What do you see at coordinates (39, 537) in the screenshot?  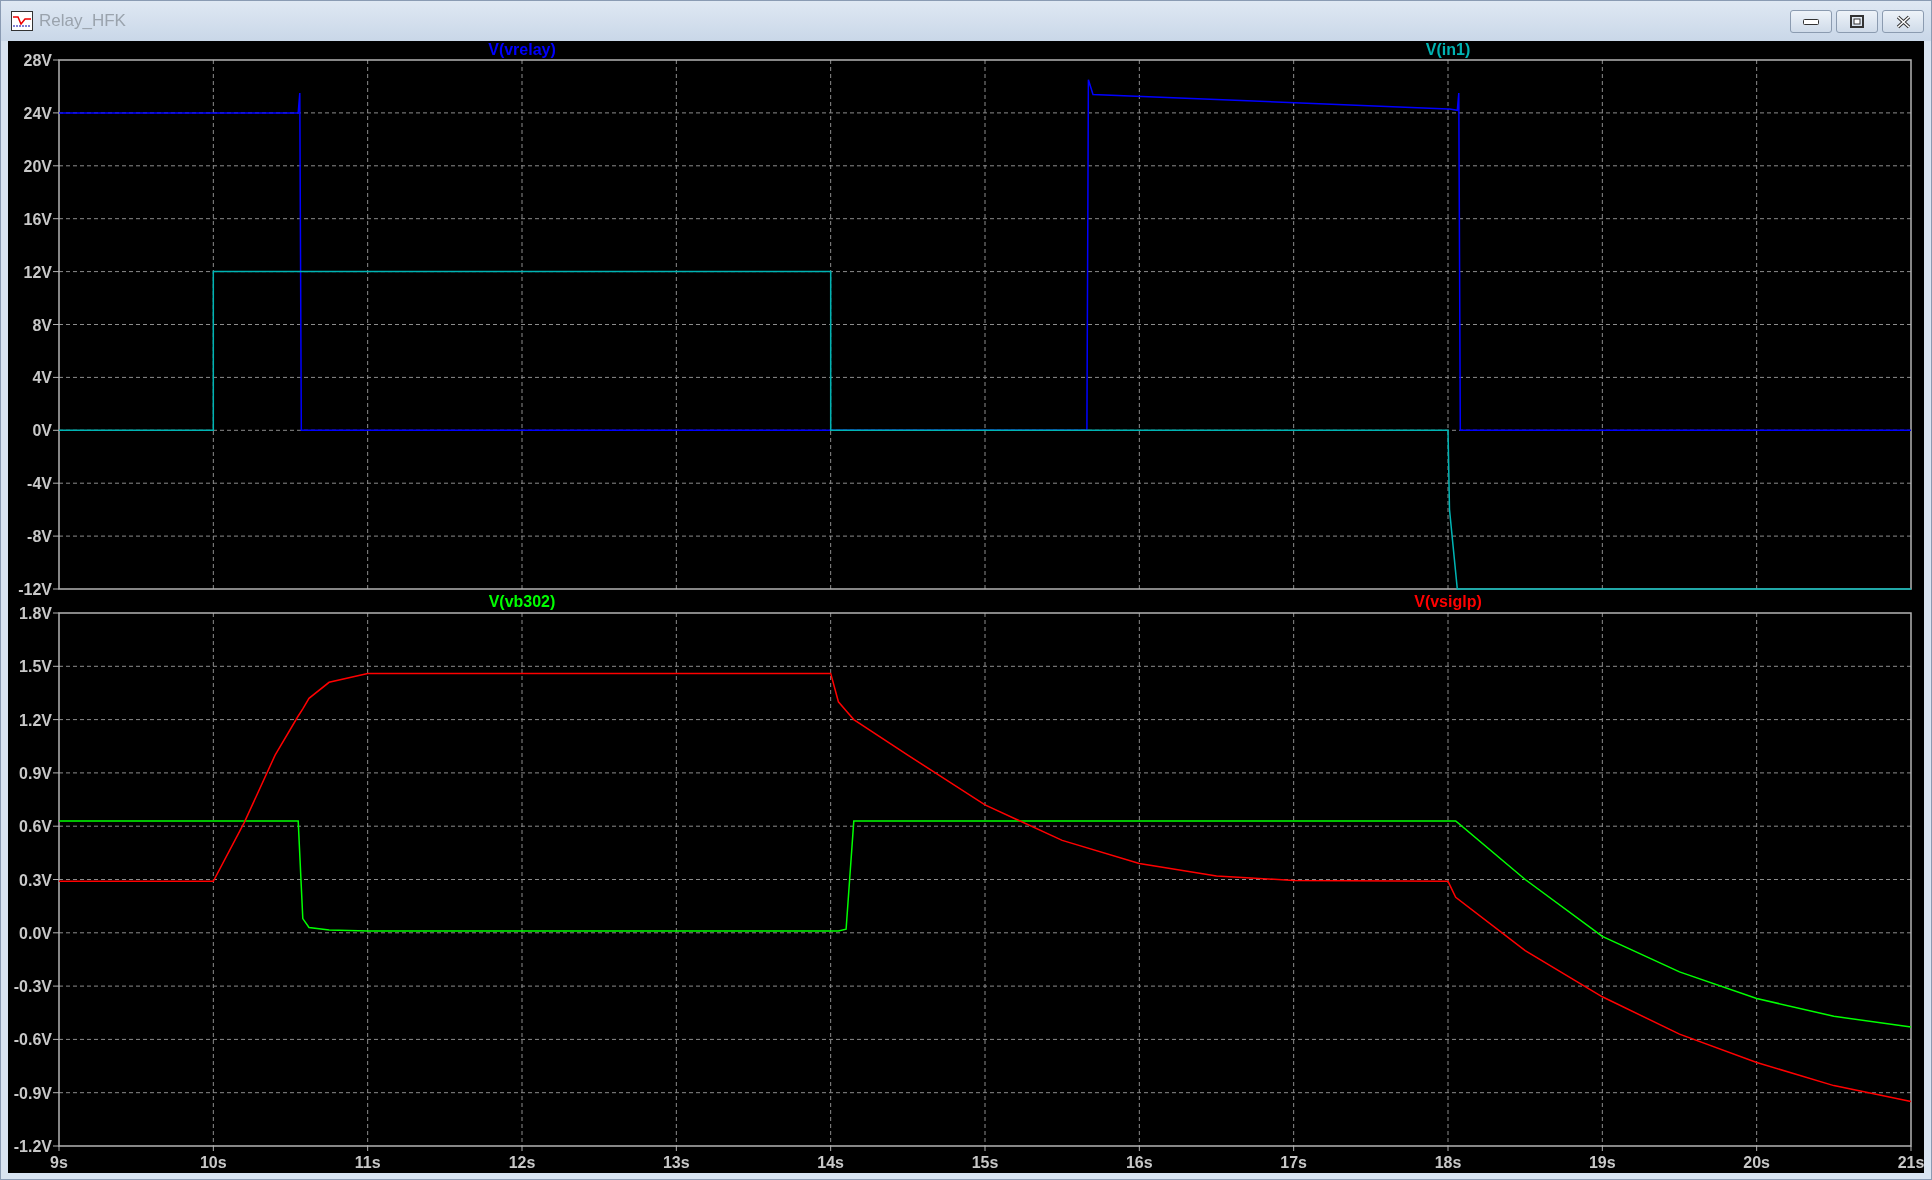 I see `y-axis-tick-label: -8V` at bounding box center [39, 537].